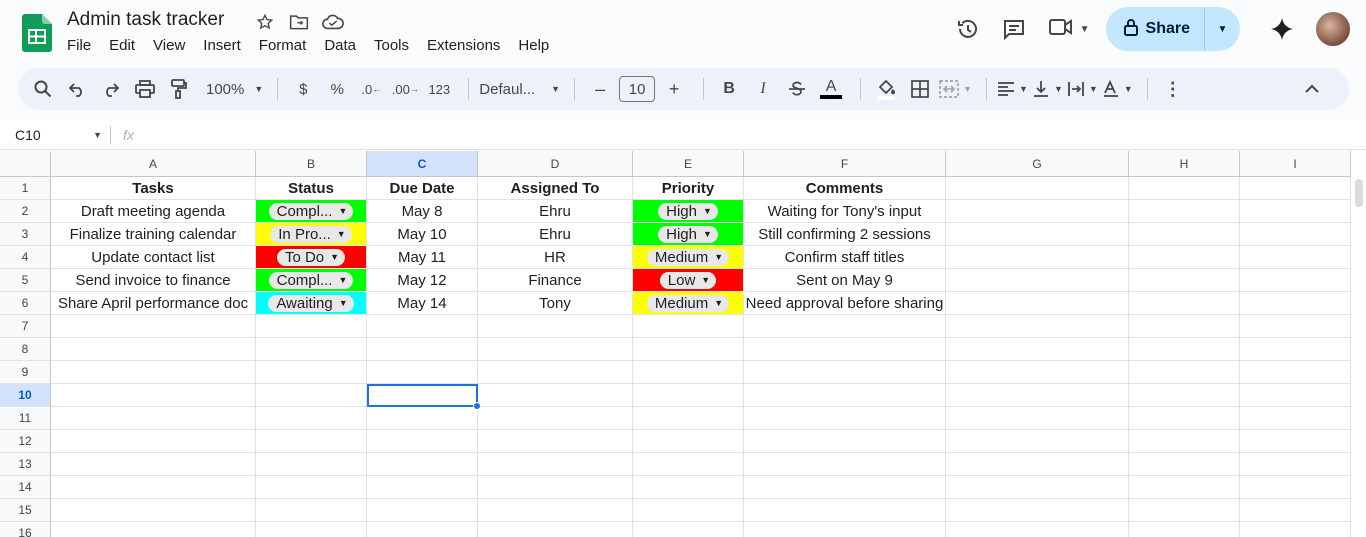 This screenshot has width=1366, height=537. What do you see at coordinates (845, 164) in the screenshot?
I see `column-header-f: F` at bounding box center [845, 164].